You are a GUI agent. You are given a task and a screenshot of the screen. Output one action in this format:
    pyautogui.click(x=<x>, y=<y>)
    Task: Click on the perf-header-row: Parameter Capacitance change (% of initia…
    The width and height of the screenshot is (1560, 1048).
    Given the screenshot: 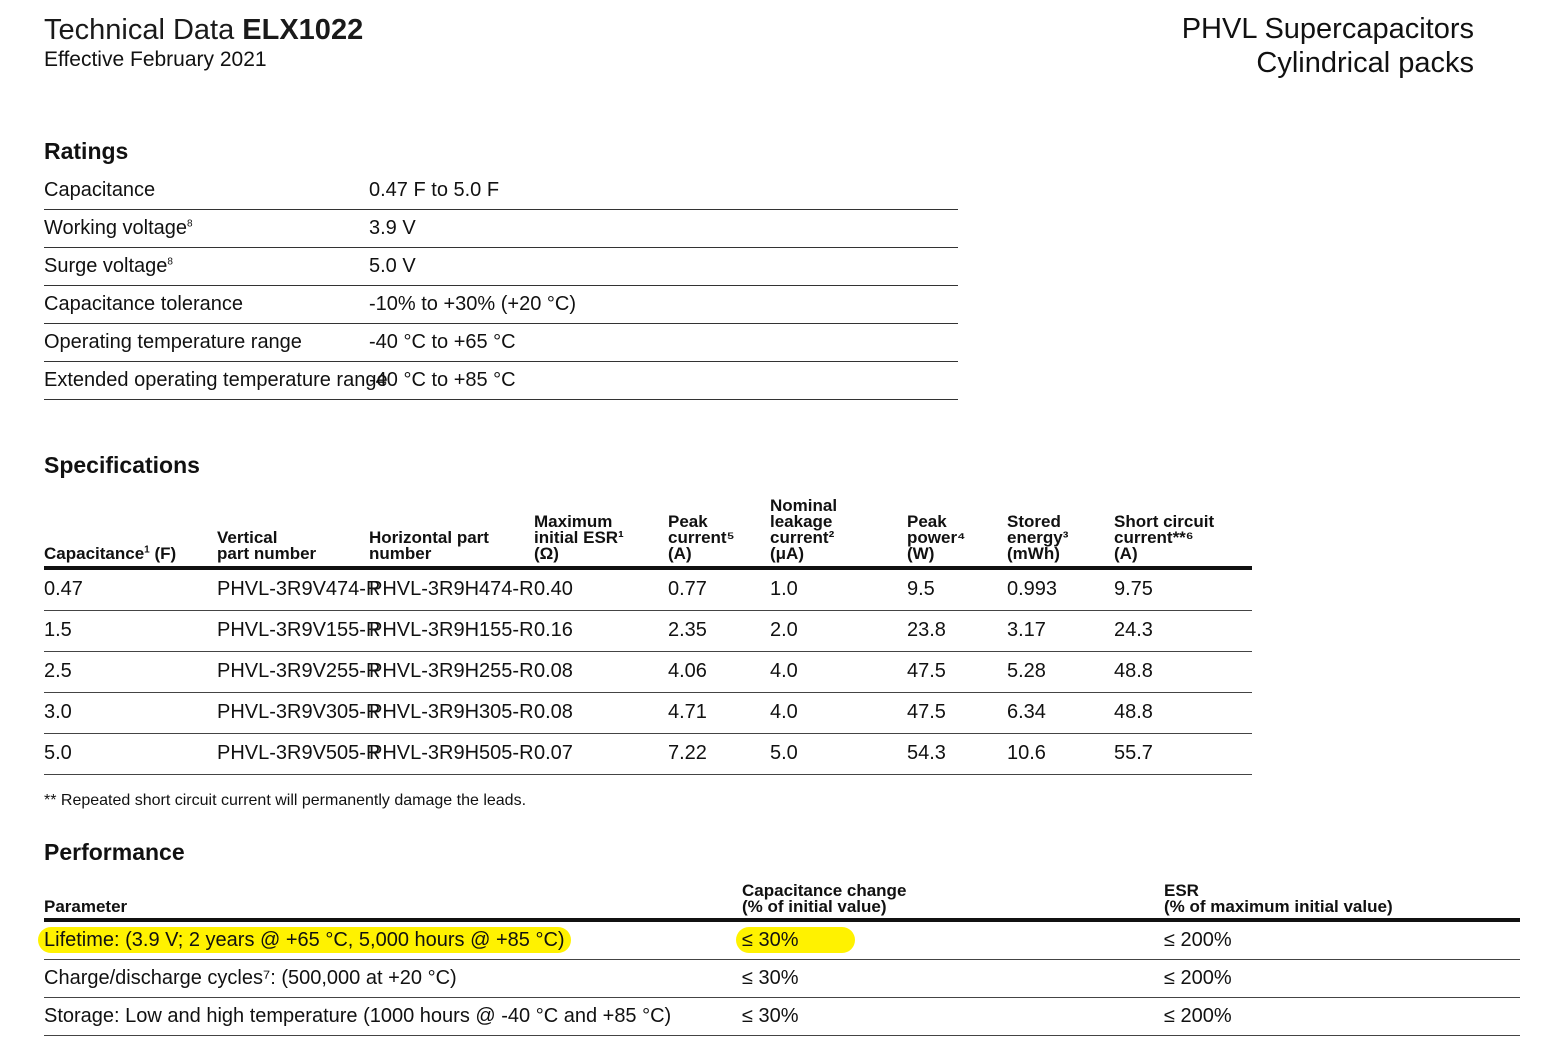 What is the action you would take?
    pyautogui.click(x=782, y=900)
    